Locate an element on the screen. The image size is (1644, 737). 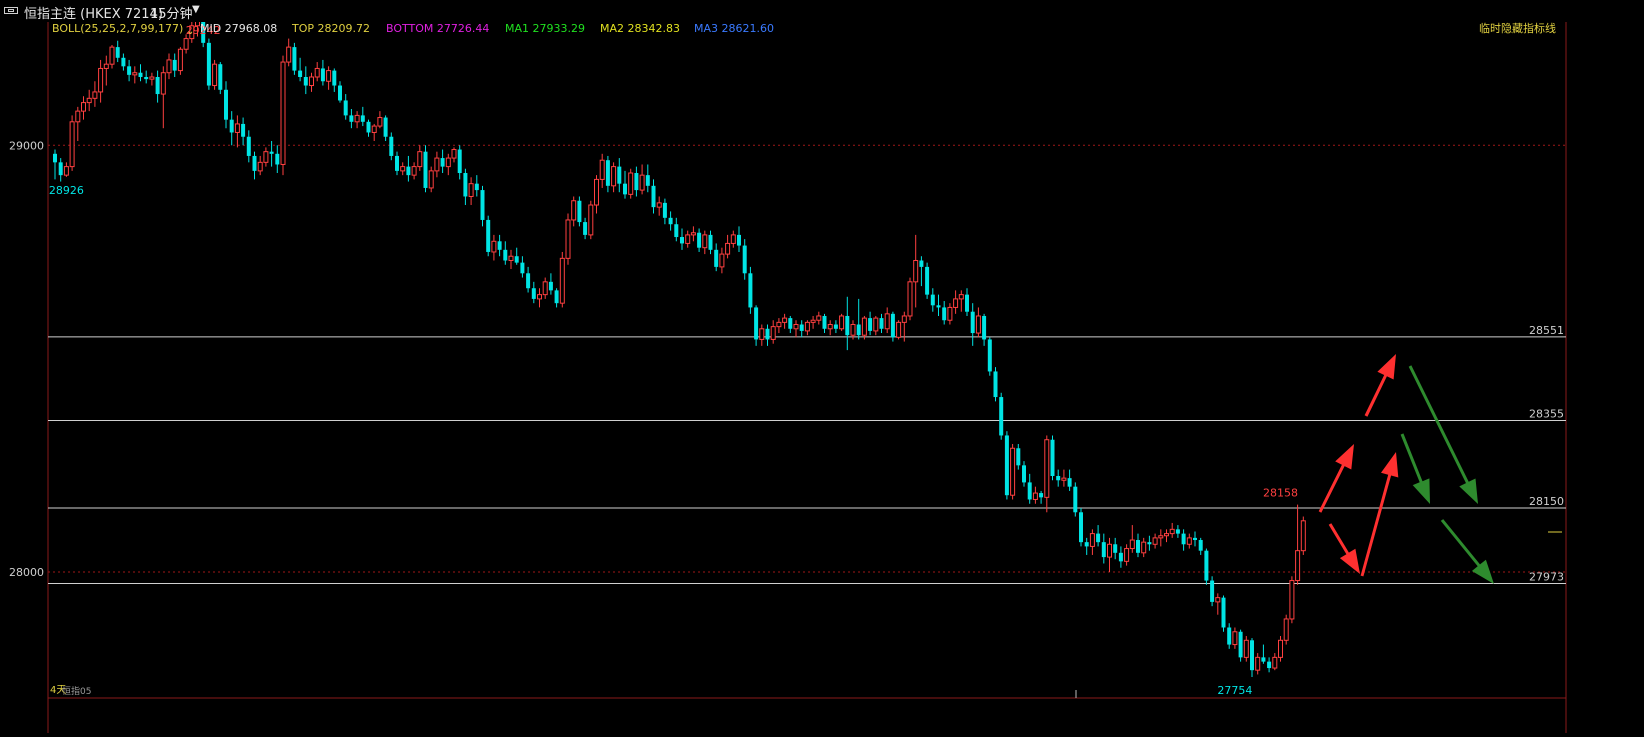
ma3-label: MA3 28621.60 is located at coordinates (734, 28).